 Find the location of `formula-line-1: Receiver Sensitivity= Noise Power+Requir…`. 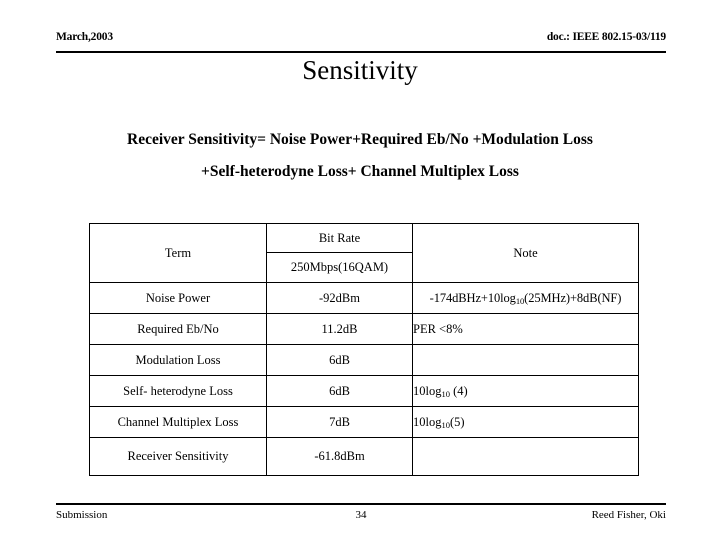

formula-line-1: Receiver Sensitivity= Noise Power+Requir… is located at coordinates (360, 139).